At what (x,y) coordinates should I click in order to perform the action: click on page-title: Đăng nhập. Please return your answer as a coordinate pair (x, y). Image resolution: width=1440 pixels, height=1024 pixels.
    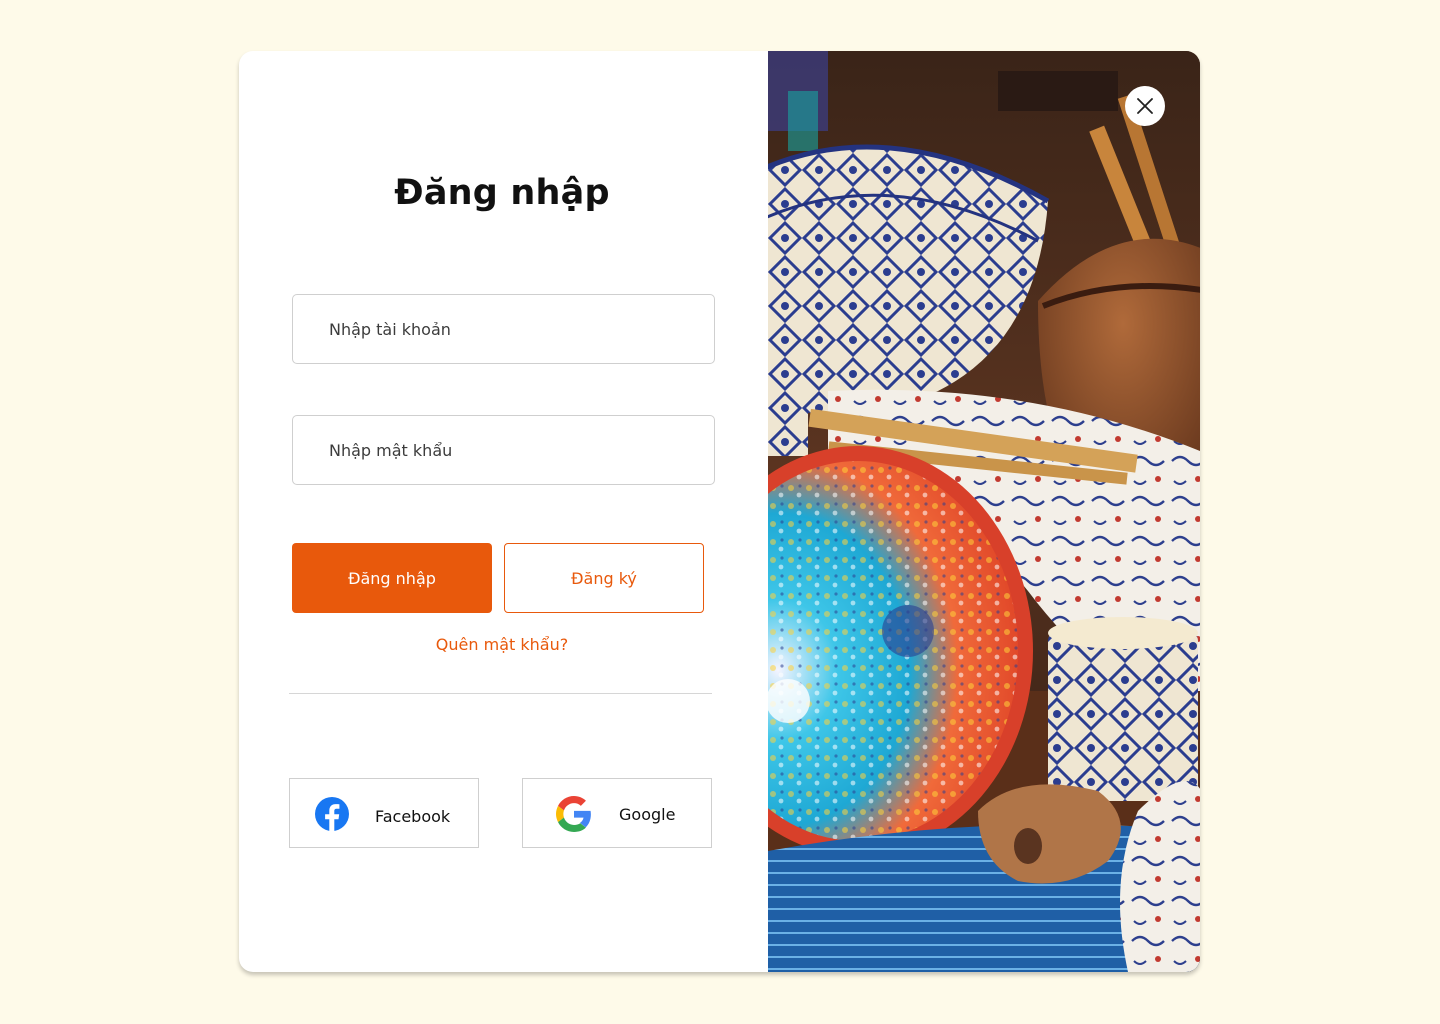
    Looking at the image, I should click on (502, 193).